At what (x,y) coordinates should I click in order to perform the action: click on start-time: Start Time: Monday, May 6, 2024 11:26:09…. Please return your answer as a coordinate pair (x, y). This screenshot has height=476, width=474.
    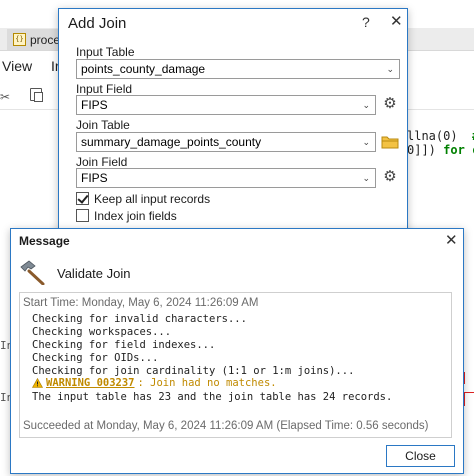
    Looking at the image, I should click on (141, 303).